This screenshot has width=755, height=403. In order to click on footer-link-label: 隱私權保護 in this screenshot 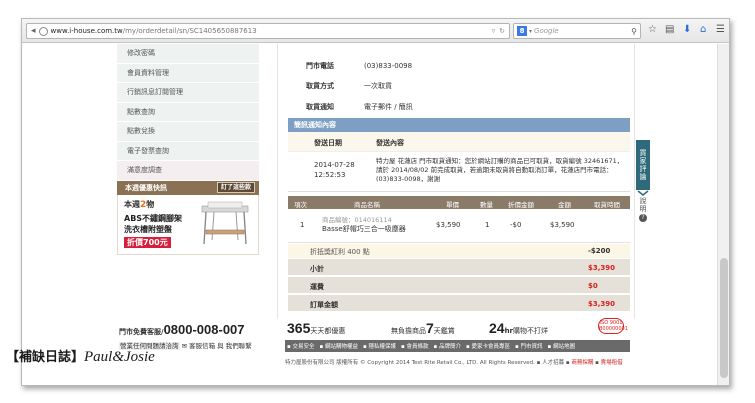, I will do `click(382, 347)`.